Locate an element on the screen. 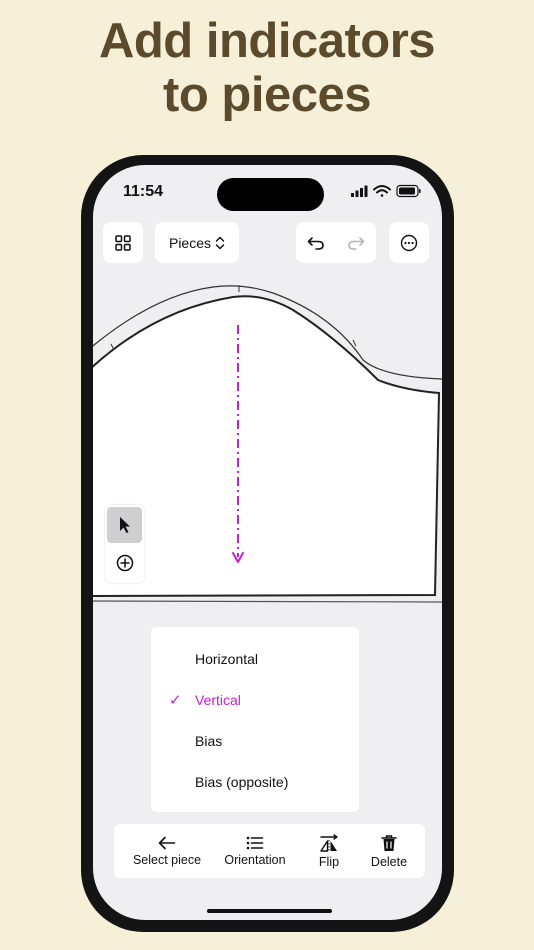 This screenshot has width=534, height=950. headline-line-1: Add indicators is located at coordinates (267, 41).